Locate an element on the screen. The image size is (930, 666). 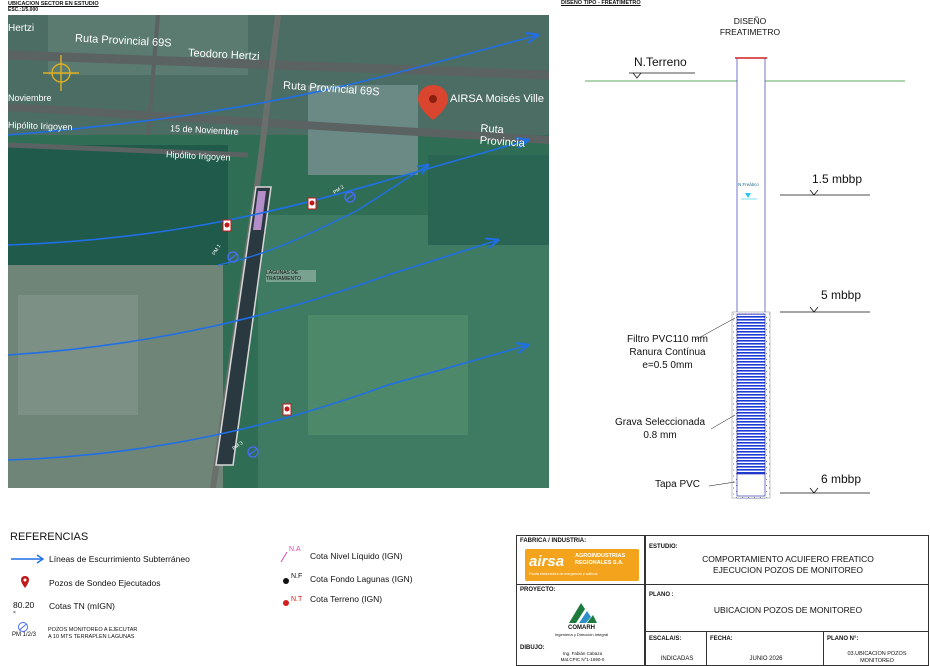
plano-label: PLANO : is located at coordinates (661, 595).